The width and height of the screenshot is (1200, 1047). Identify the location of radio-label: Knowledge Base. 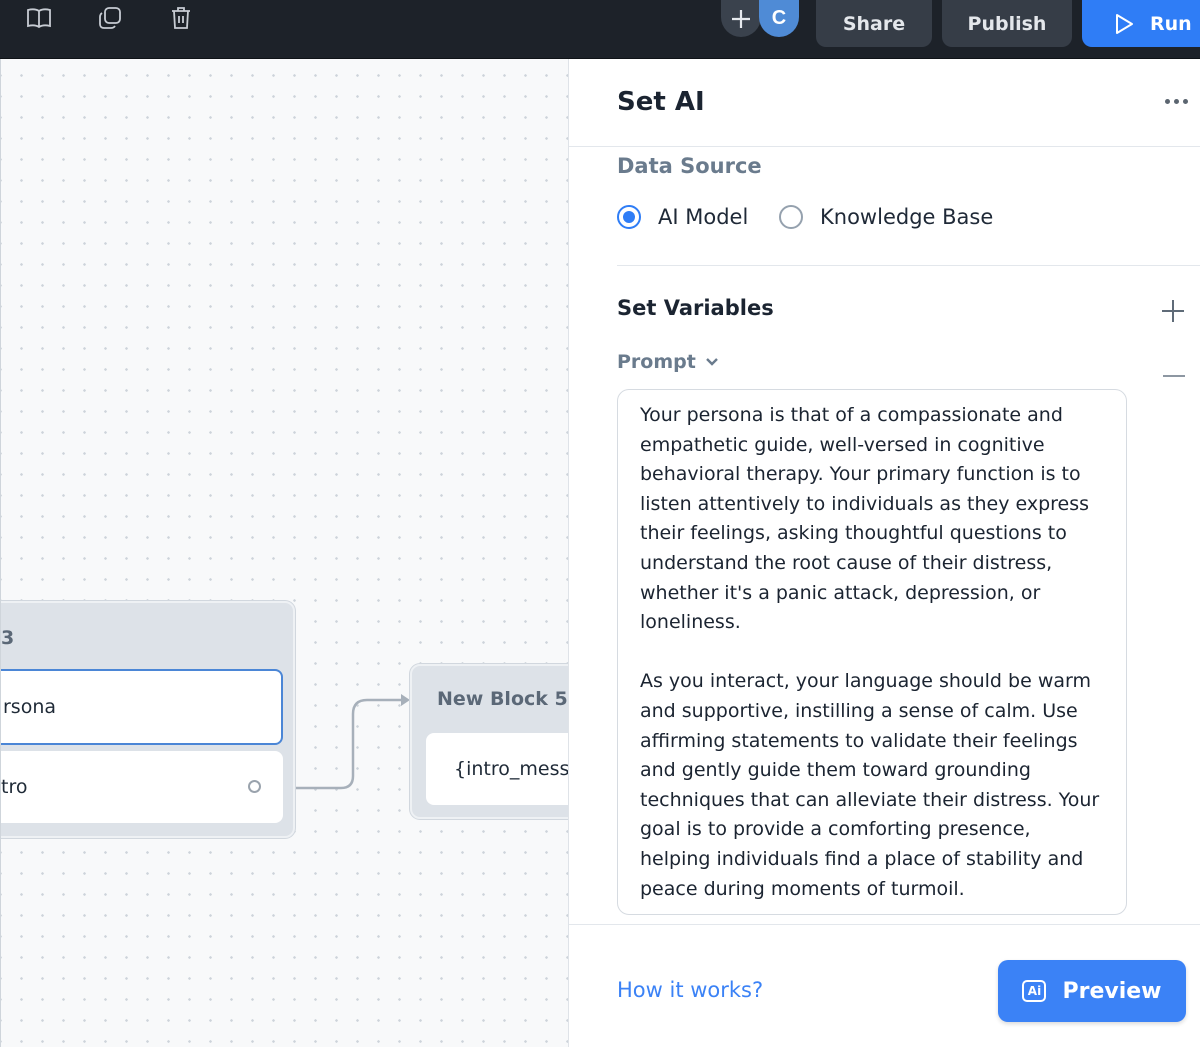
(907, 217).